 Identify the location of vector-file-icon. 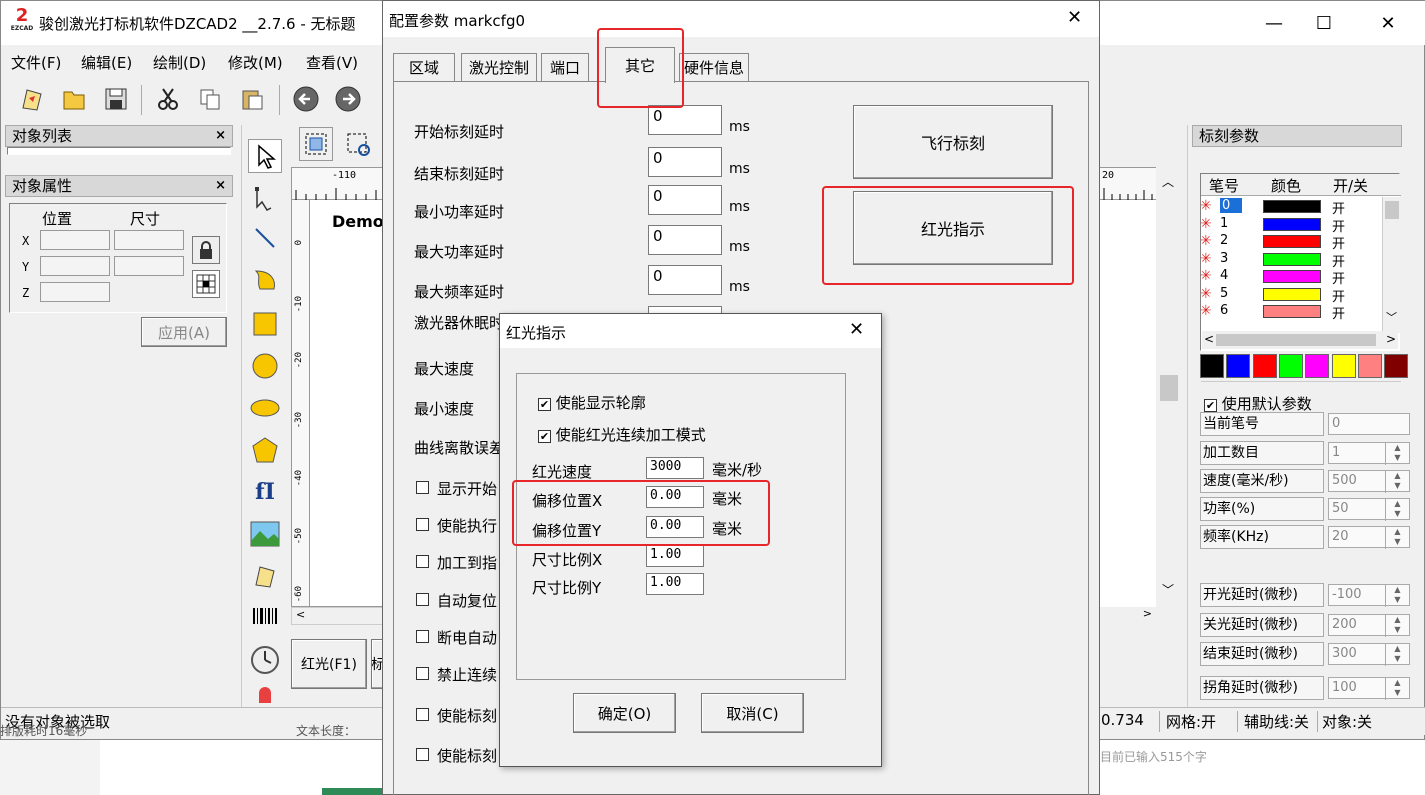
(265, 576).